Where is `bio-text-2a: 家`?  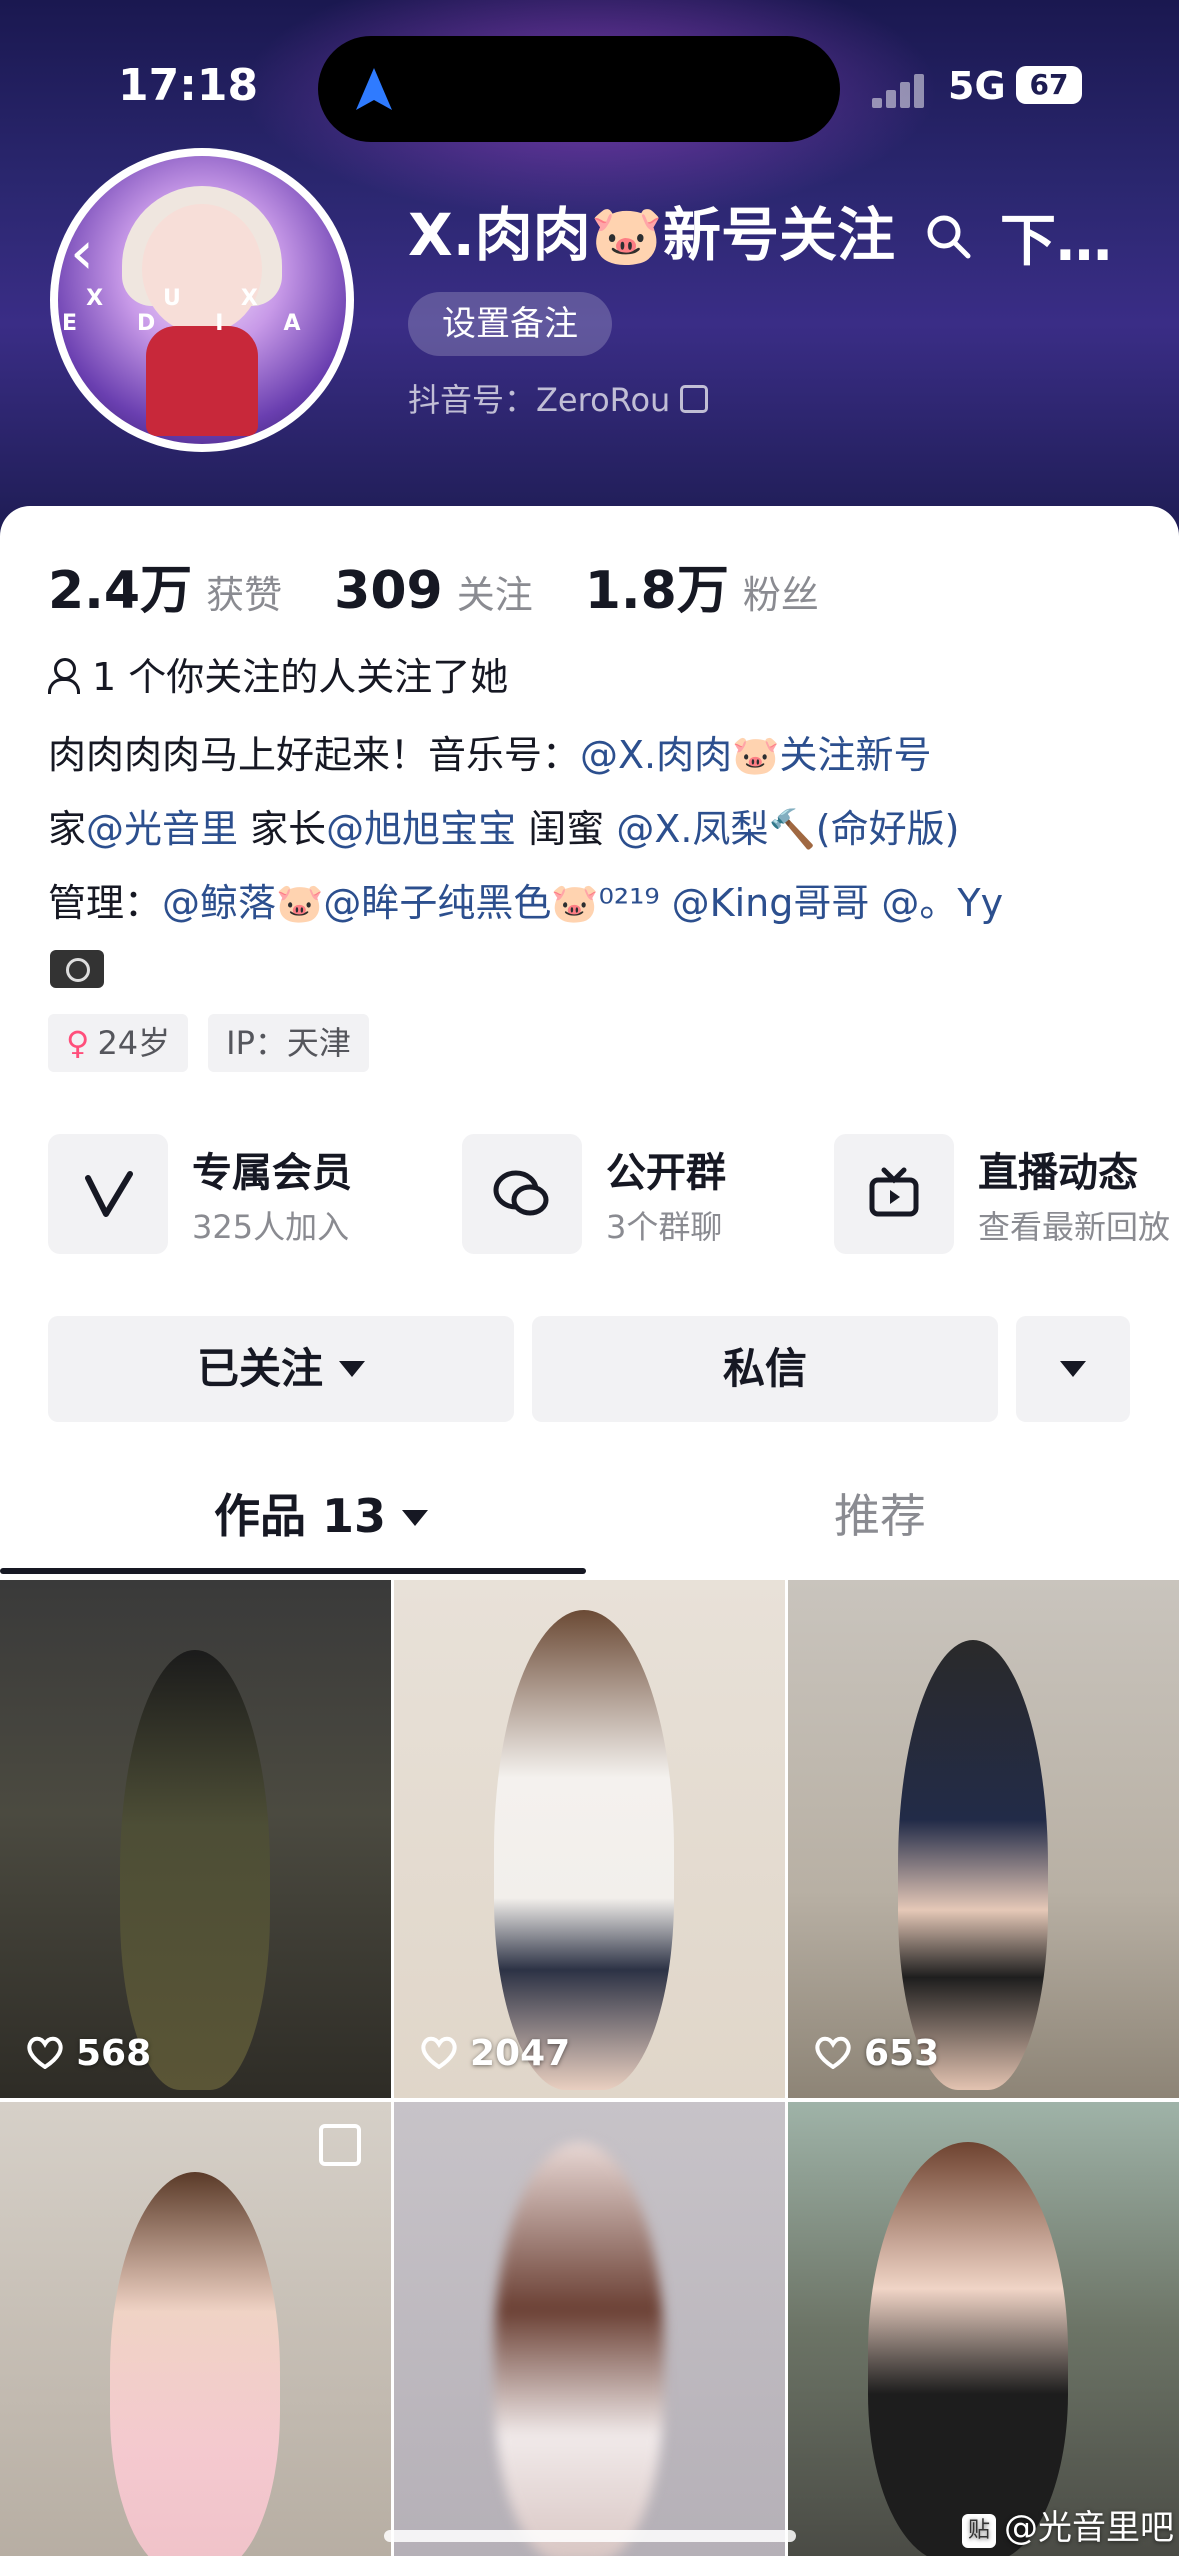 bio-text-2a: 家 is located at coordinates (67, 829).